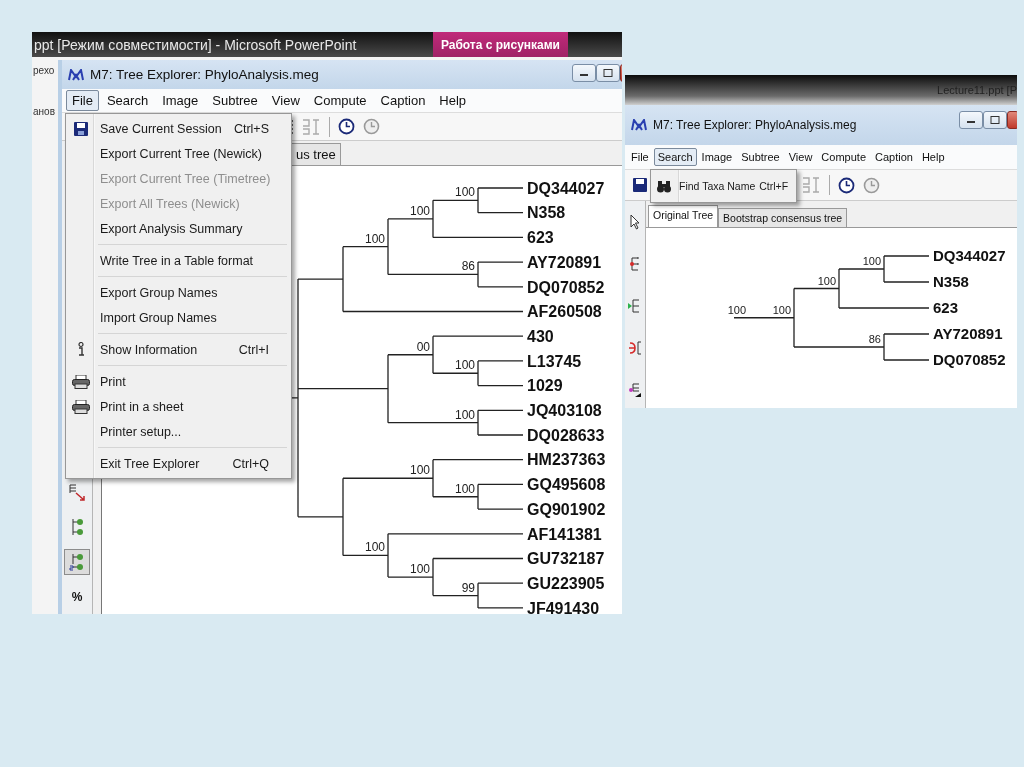  I want to click on menu-item: Export Current Tree (Newick), so click(178, 153).